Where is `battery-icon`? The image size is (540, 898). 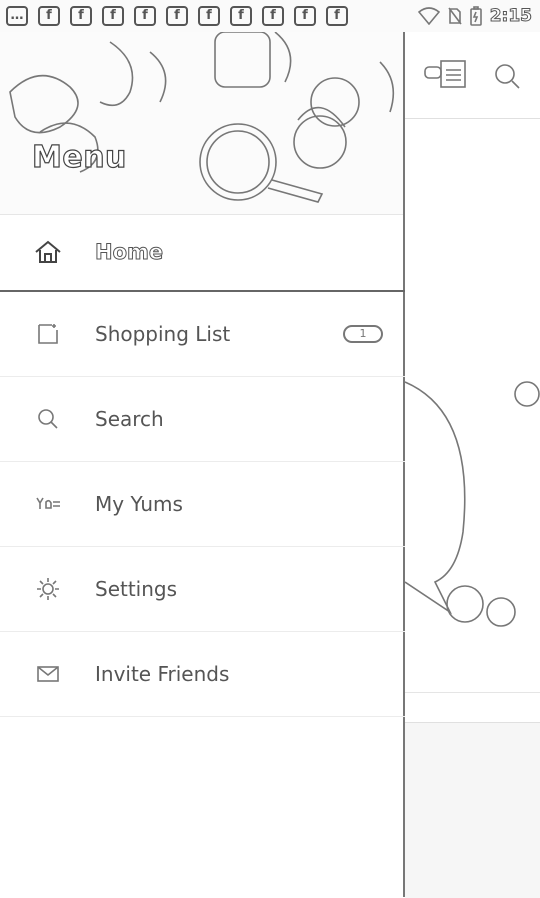
battery-icon is located at coordinates (475, 16).